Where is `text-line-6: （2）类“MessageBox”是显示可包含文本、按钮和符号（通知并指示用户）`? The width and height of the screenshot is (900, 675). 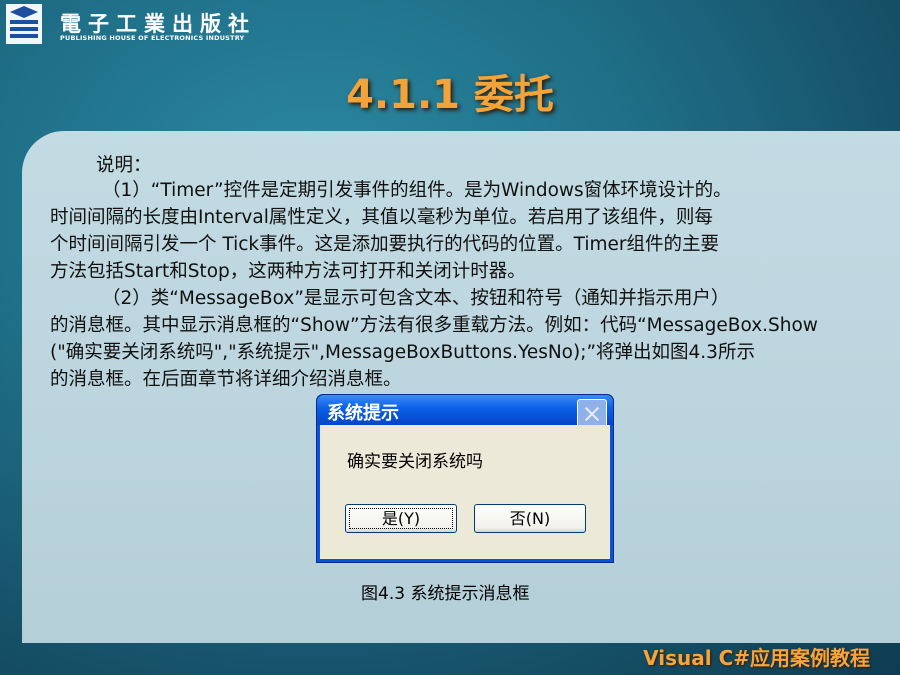
text-line-6: （2）类“MessageBox”是显示可包含文本、按钮和符号（通知并指示用户） is located at coordinates (416, 298).